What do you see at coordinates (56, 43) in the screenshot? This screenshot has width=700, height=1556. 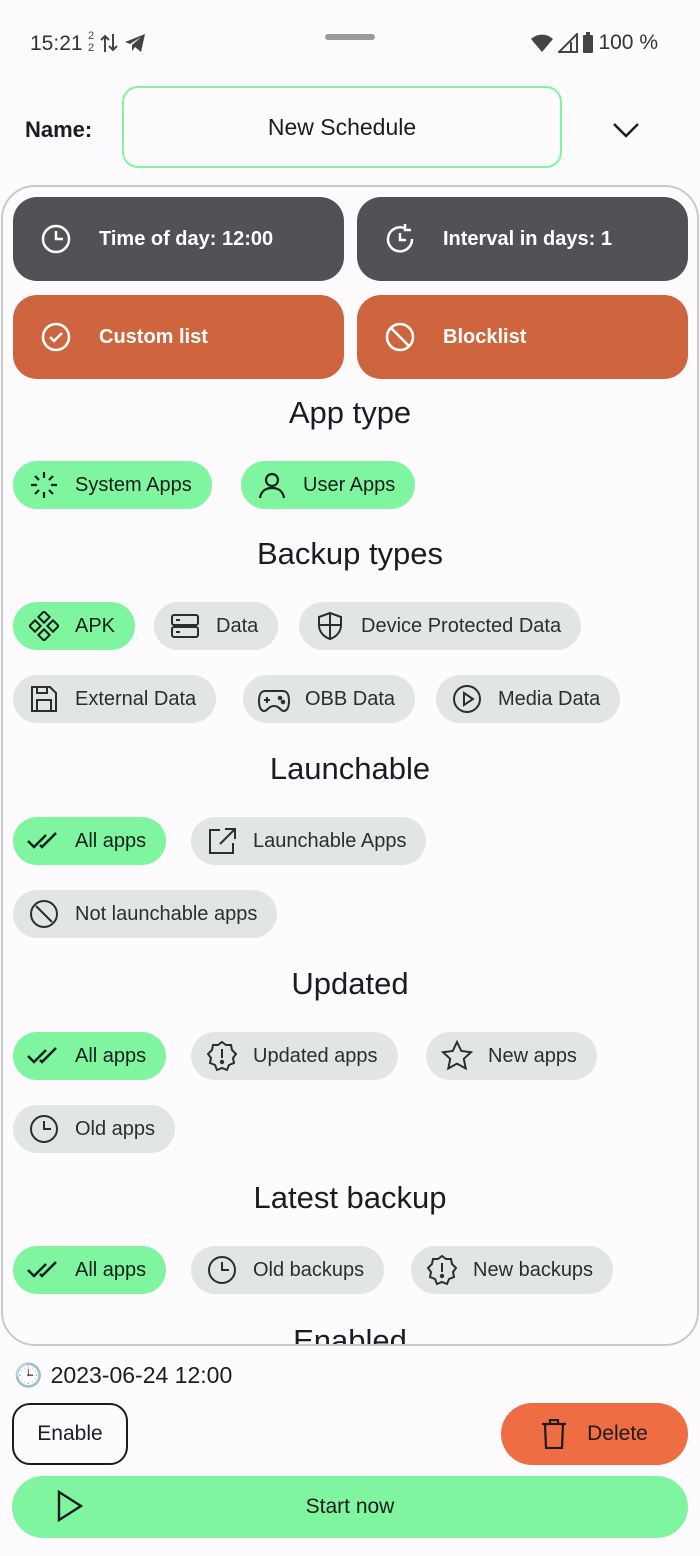 I see `status-time: 15:21` at bounding box center [56, 43].